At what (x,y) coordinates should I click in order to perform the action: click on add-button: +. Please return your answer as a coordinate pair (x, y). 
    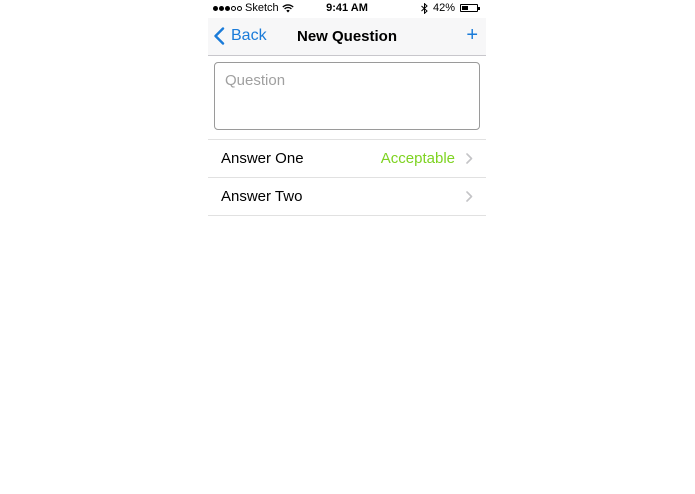
    Looking at the image, I should click on (472, 35).